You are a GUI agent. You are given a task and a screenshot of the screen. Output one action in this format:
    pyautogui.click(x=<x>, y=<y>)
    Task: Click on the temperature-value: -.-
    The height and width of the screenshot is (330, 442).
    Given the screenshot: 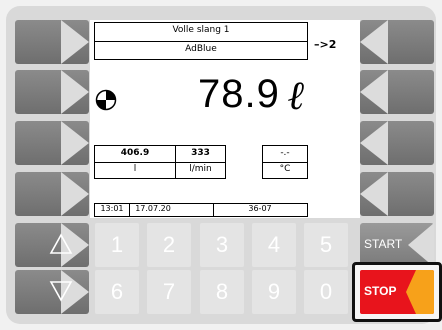 What is the action you would take?
    pyautogui.click(x=285, y=153)
    